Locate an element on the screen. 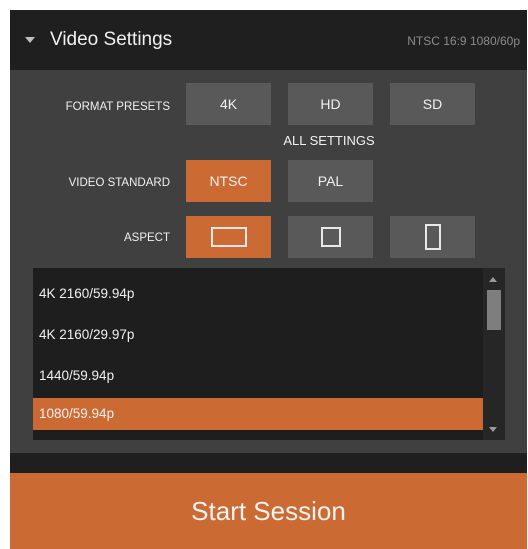 This screenshot has height=549, width=528. portrait-icon is located at coordinates (432, 237).